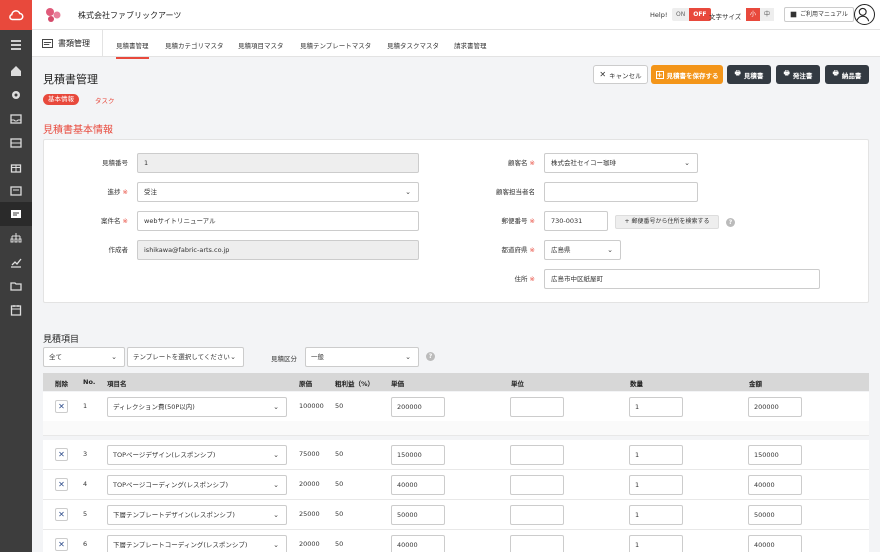 This screenshot has width=880, height=552. I want to click on customer-select: 株式会社セイコー珈琲 ⌄, so click(621, 163).